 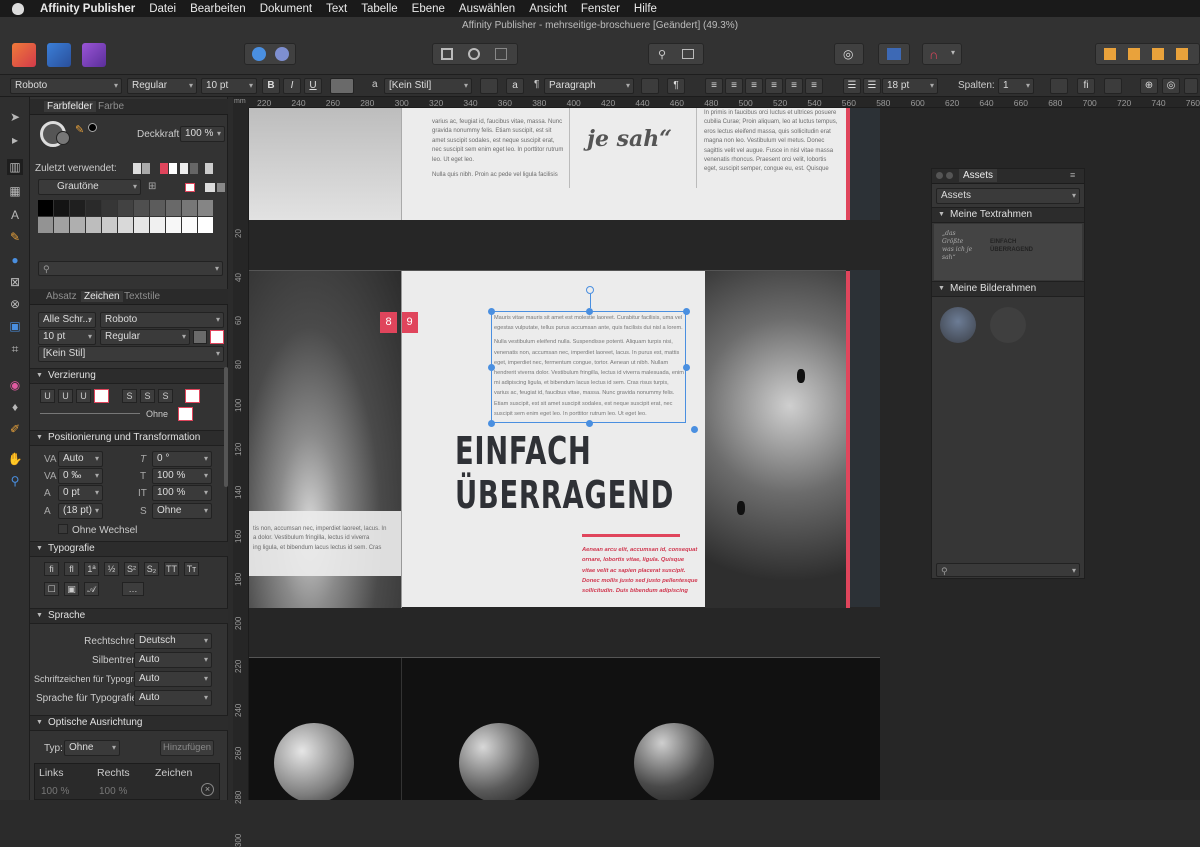 What do you see at coordinates (15, 215) in the screenshot?
I see `artistic-text-tool-icon: A` at bounding box center [15, 215].